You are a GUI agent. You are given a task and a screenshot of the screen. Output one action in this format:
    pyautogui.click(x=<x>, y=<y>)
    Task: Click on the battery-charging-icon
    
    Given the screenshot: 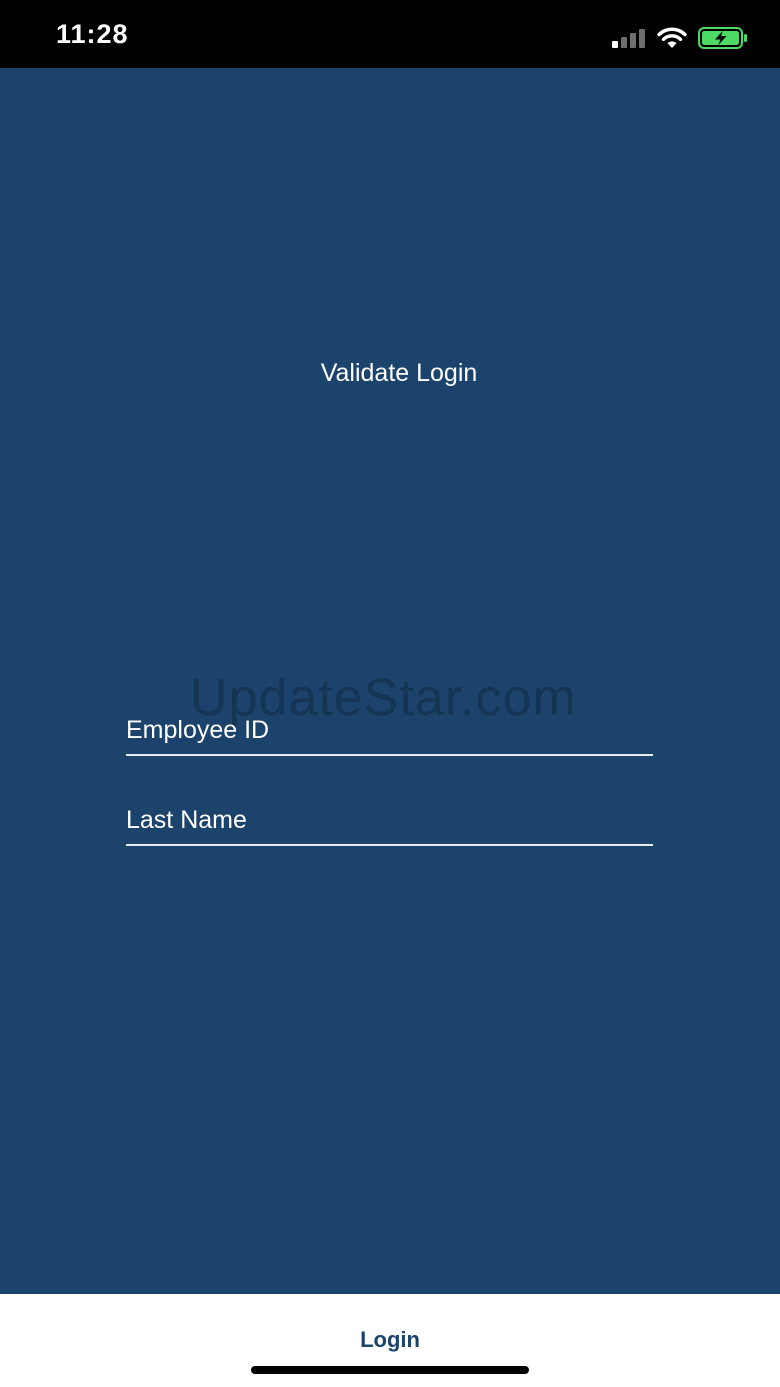 What is the action you would take?
    pyautogui.click(x=722, y=38)
    